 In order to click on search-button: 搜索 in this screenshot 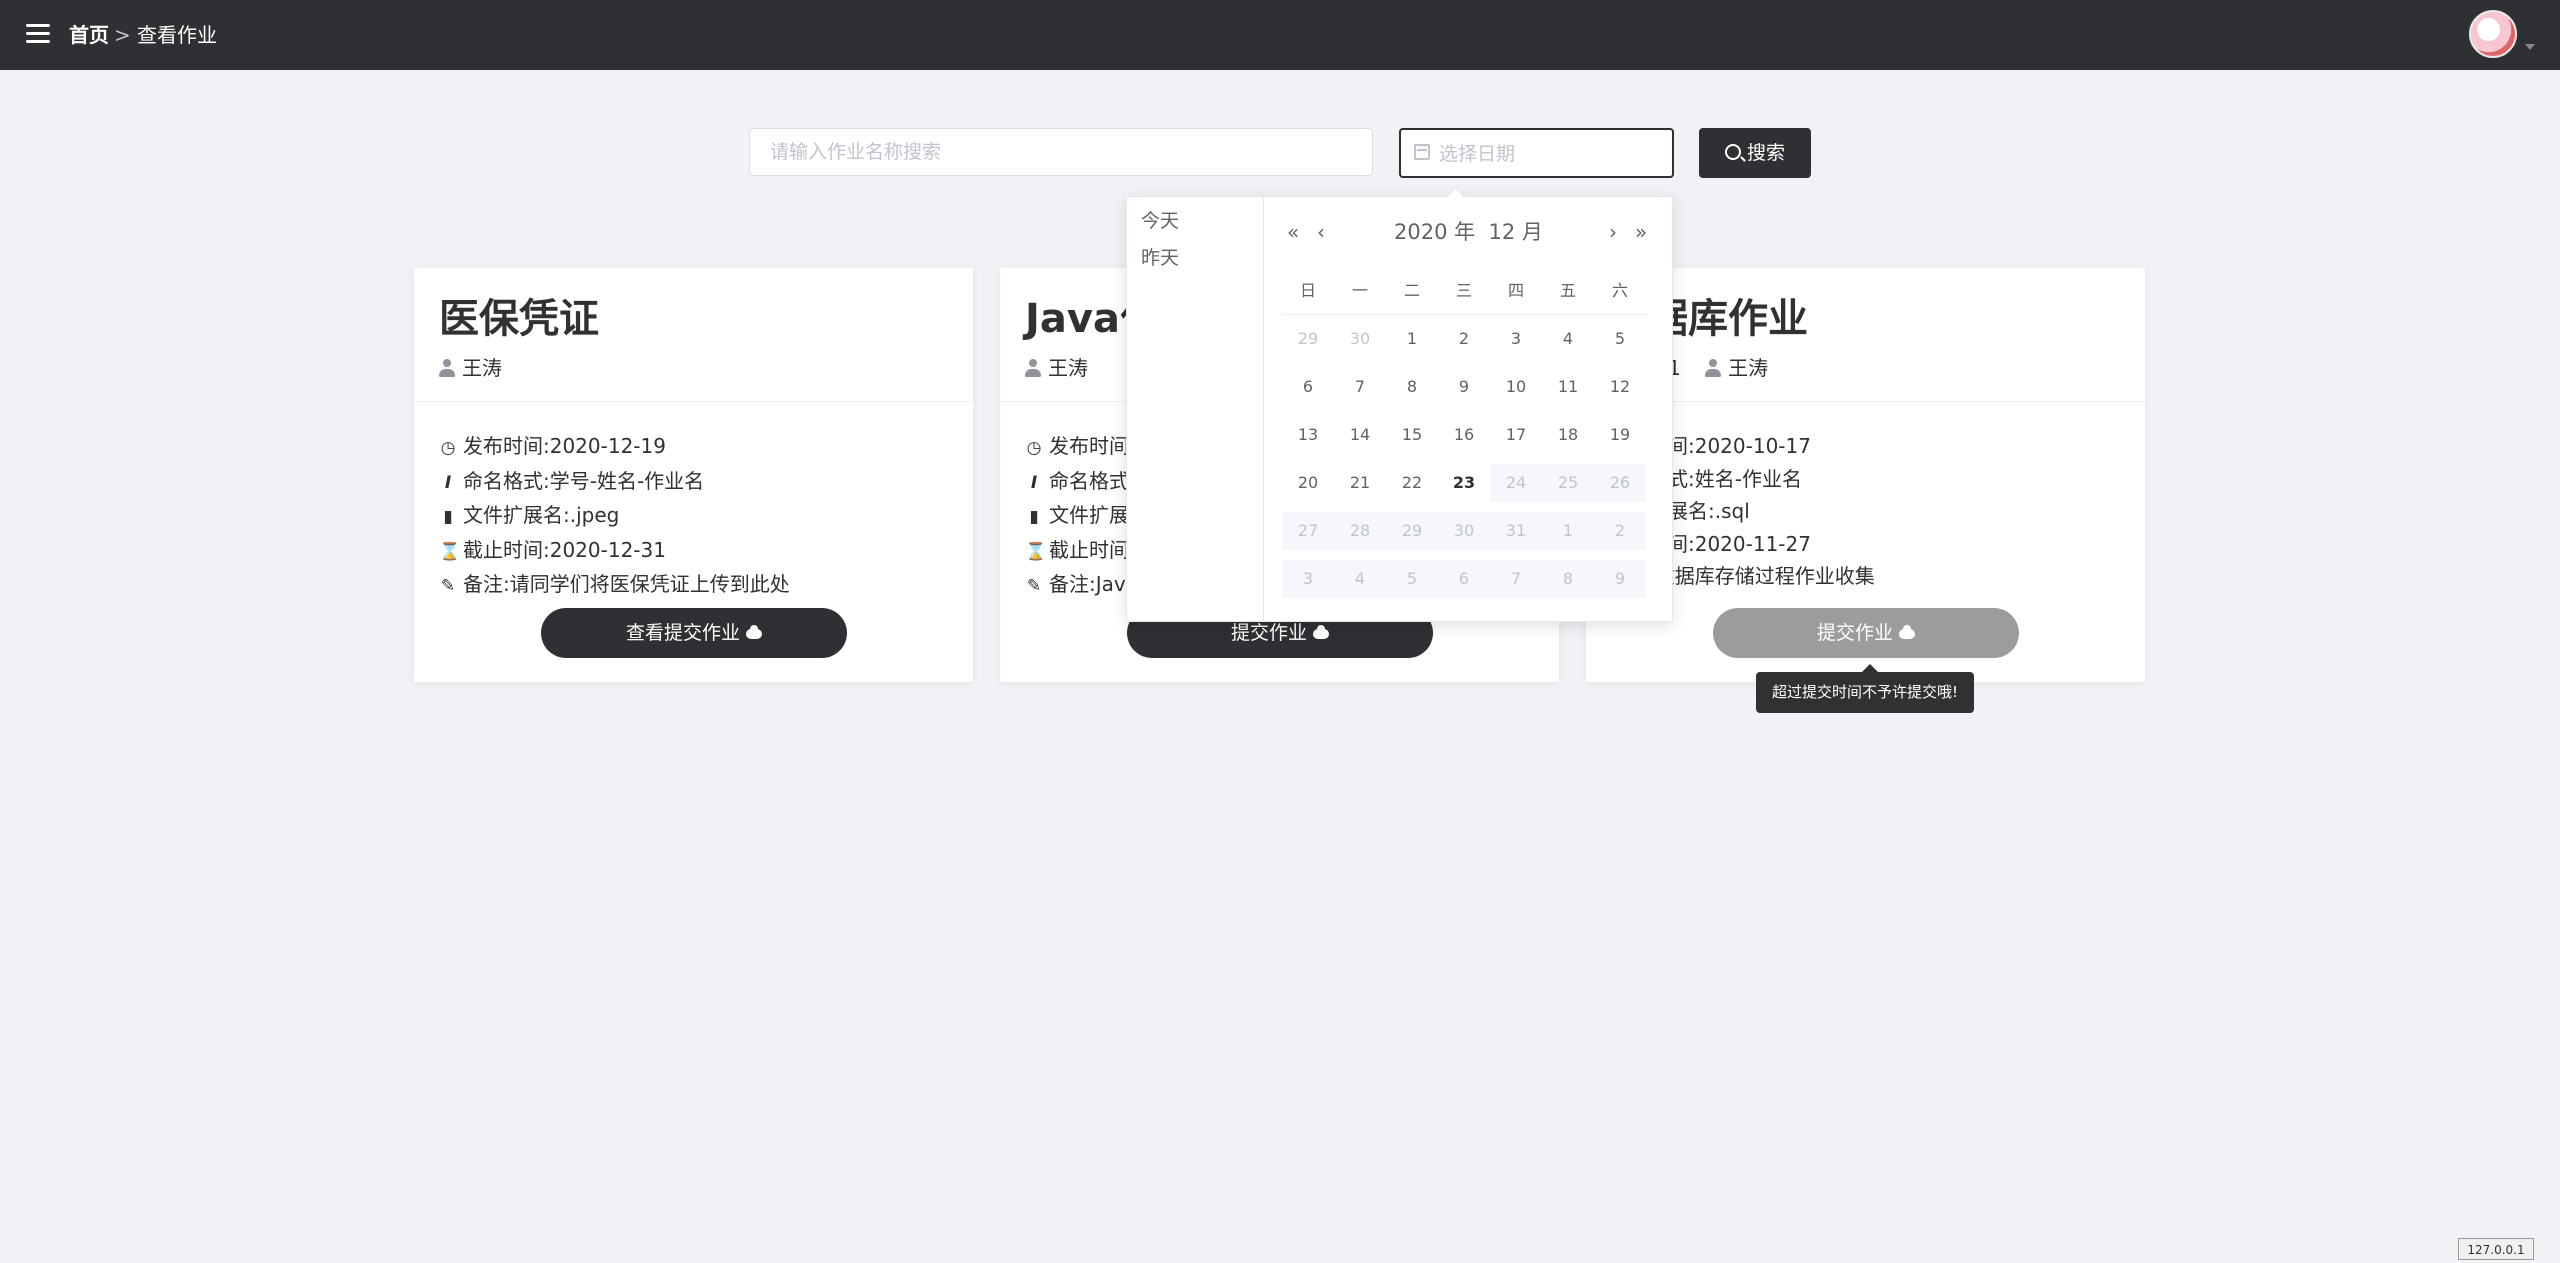, I will do `click(1755, 153)`.